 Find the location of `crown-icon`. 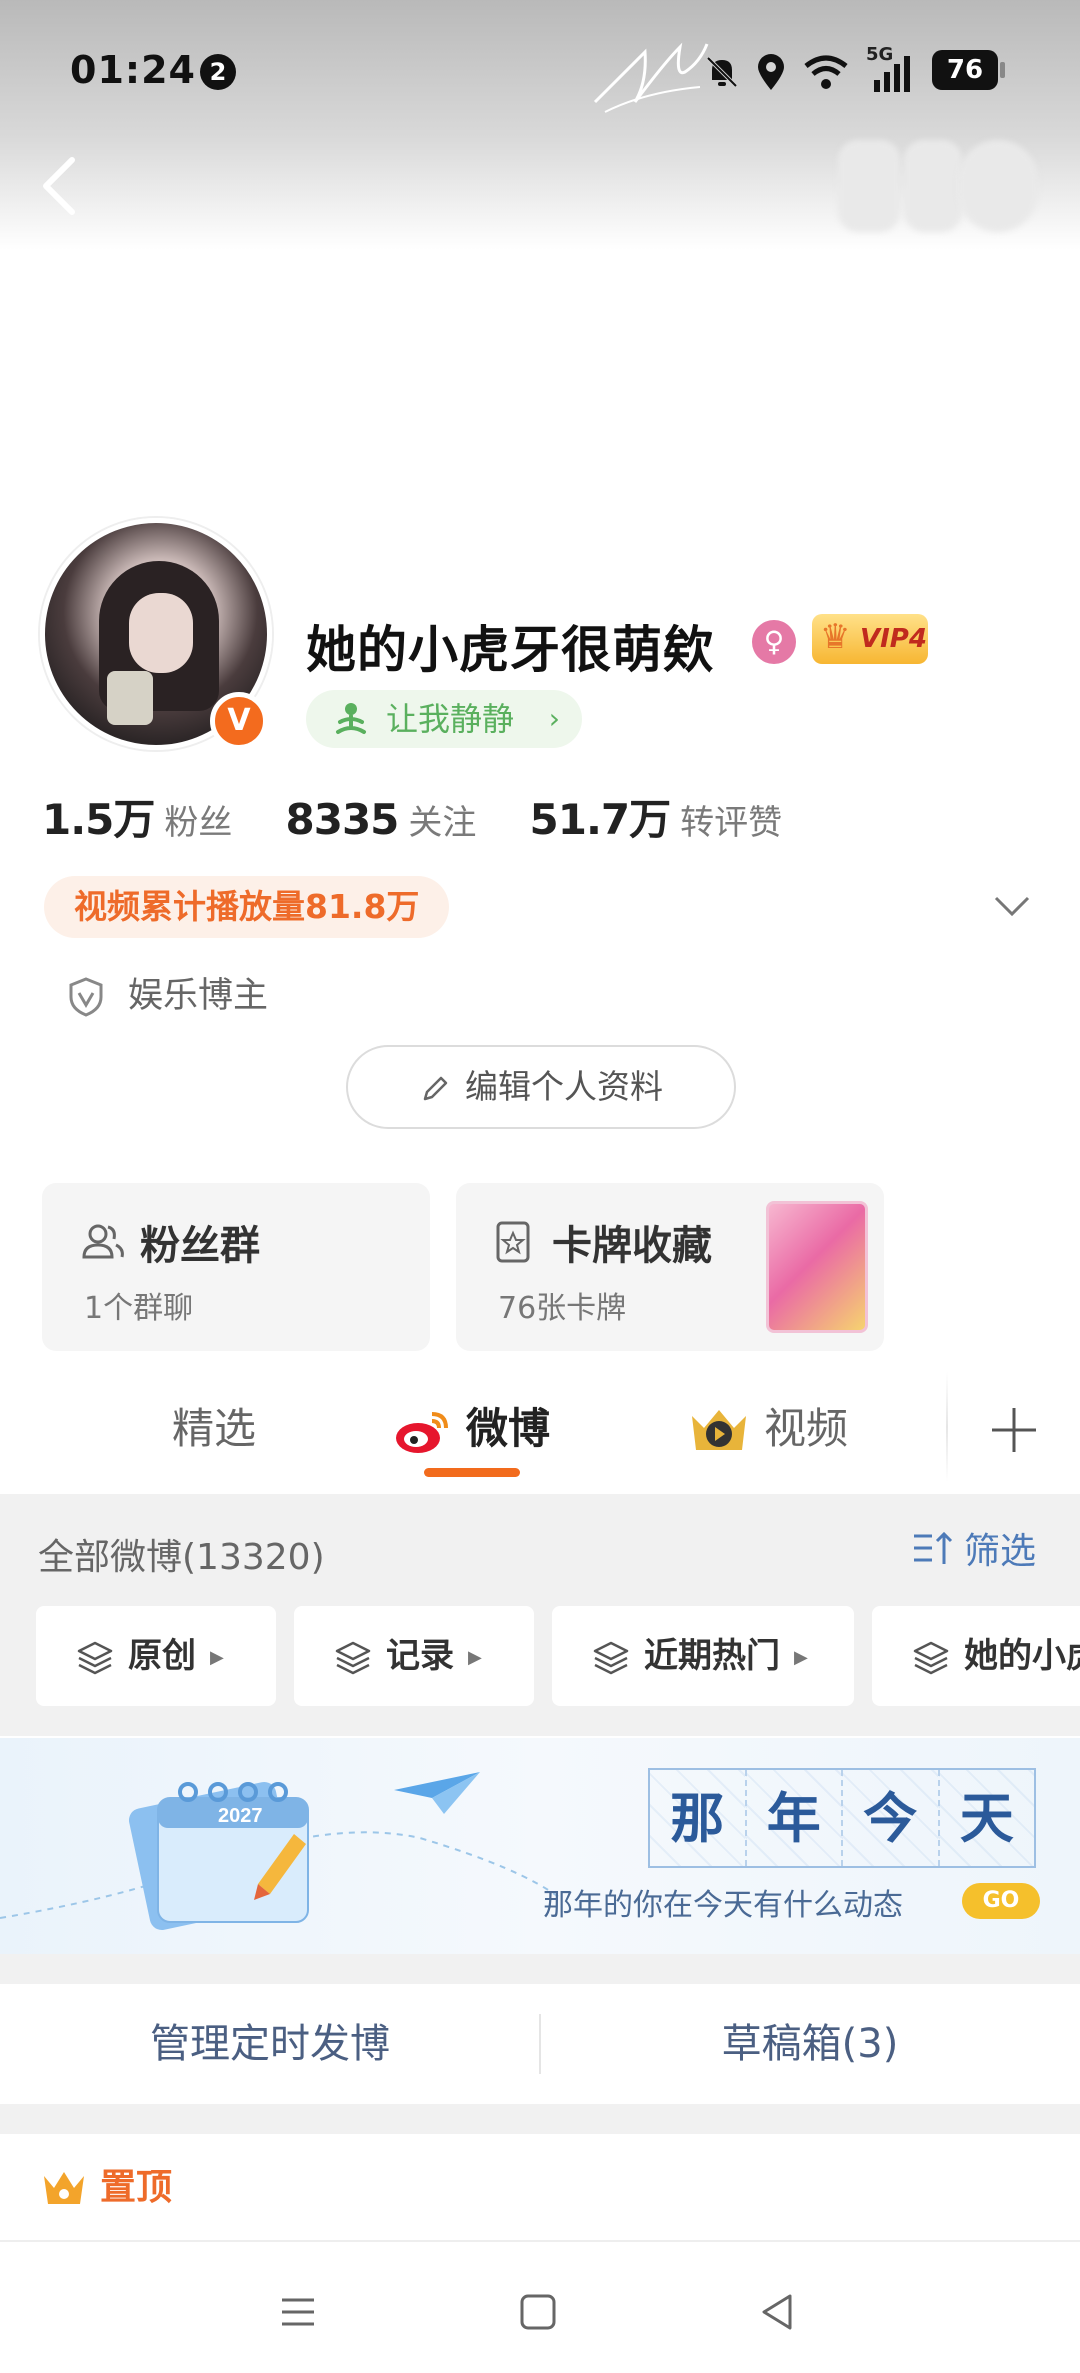

crown-icon is located at coordinates (64, 2188).